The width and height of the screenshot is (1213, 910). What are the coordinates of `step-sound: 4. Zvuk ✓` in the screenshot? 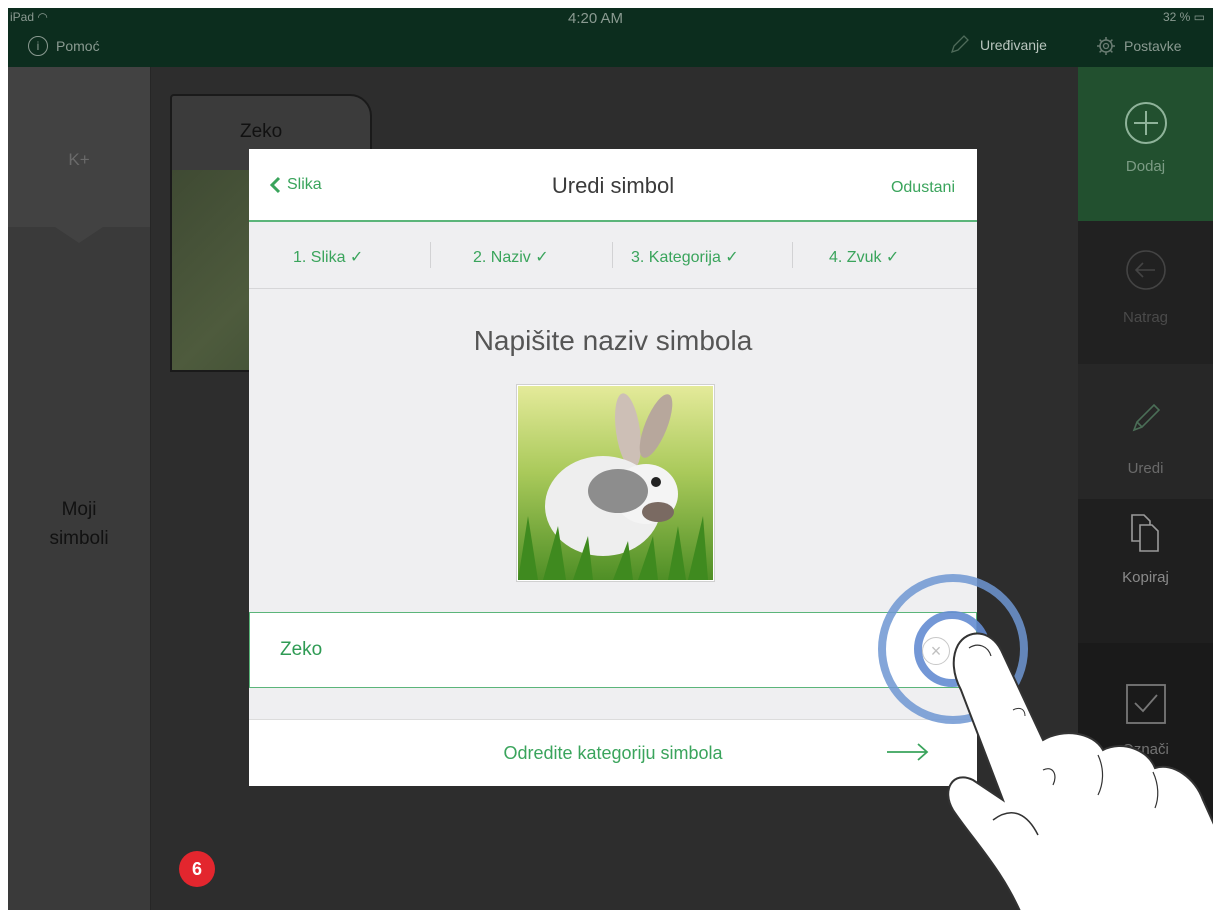 It's located at (864, 257).